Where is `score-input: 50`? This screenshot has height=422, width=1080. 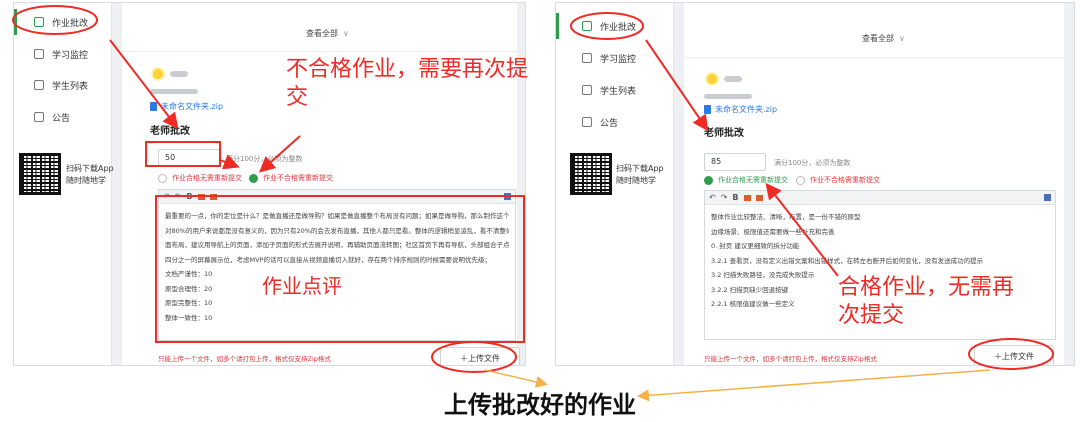
score-input: 50 is located at coordinates (189, 158).